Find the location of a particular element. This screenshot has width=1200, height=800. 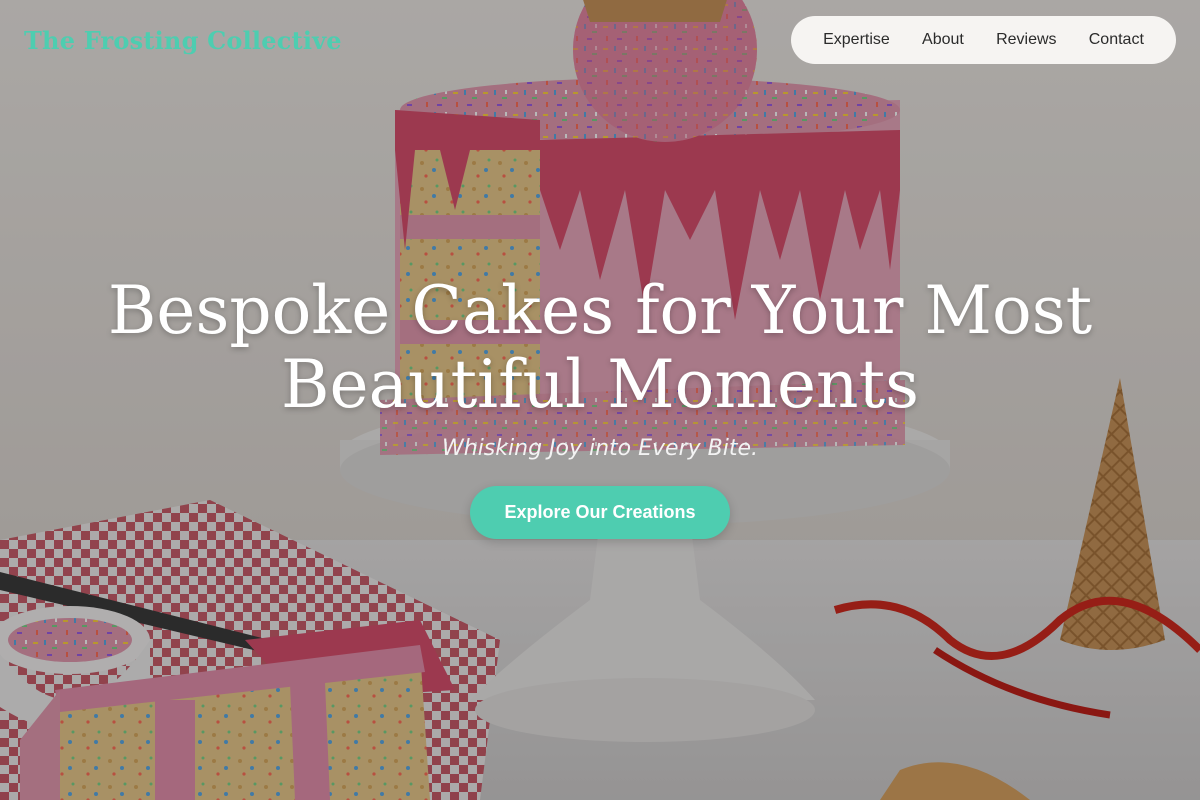

hero-tagline: Whisking Joy into Every Bite. is located at coordinates (600, 448).